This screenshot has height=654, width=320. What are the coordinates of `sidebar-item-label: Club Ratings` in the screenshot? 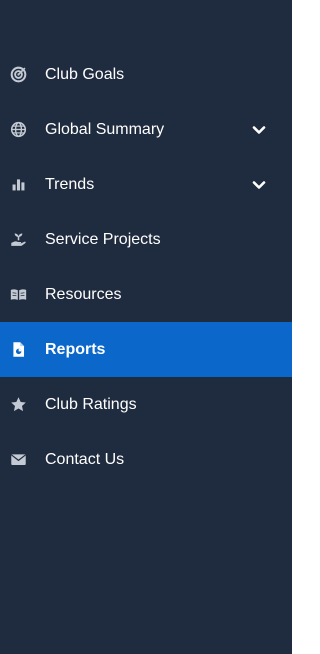 It's located at (91, 404).